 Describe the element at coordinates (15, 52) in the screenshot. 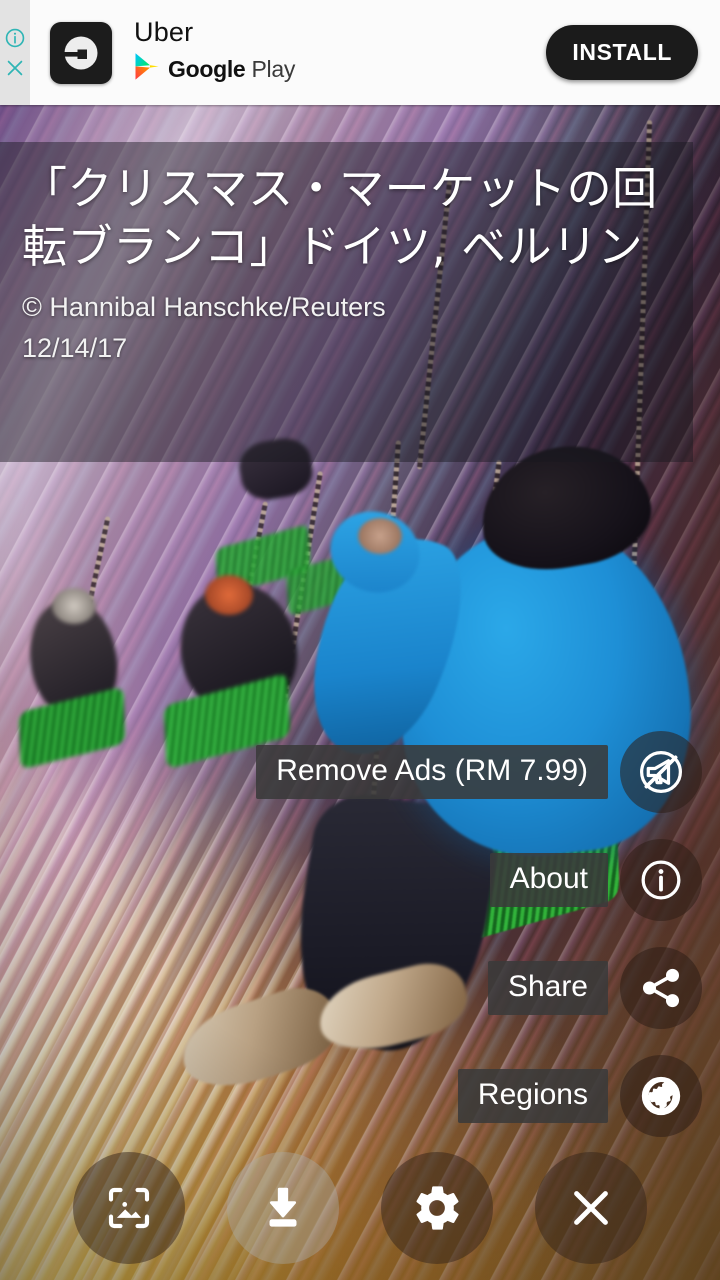

I see `adchoices-controls` at that location.